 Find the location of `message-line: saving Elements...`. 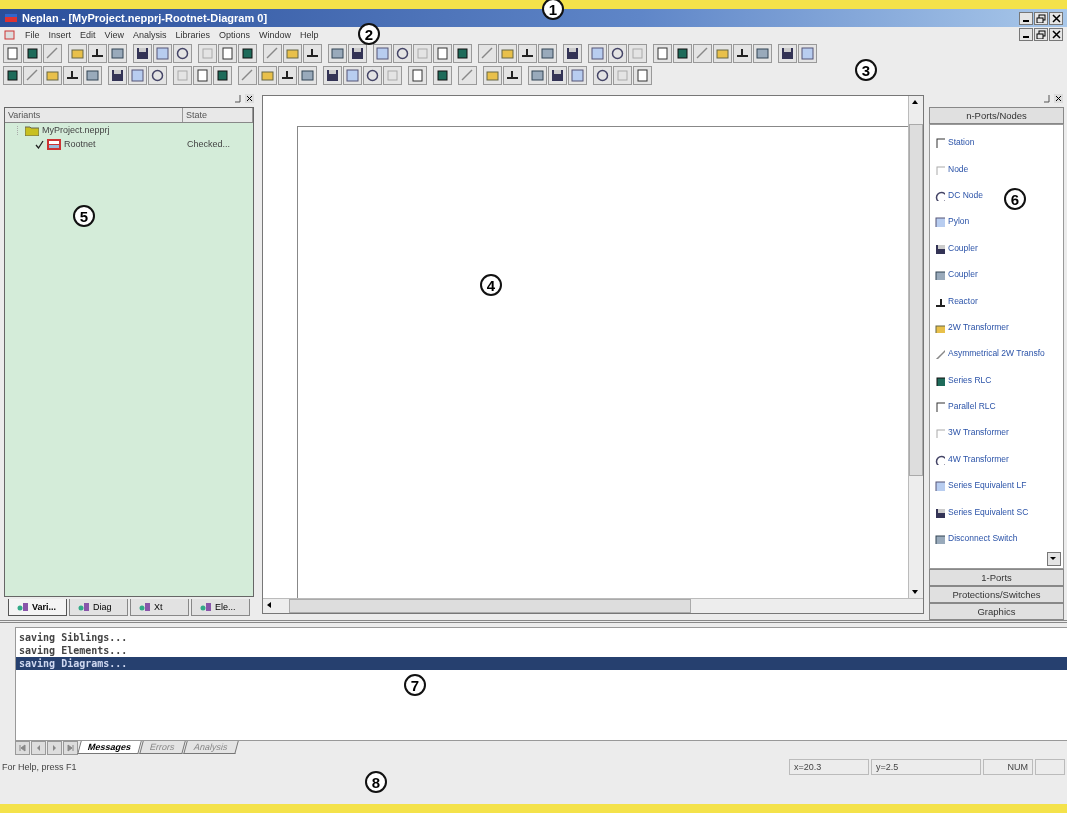

message-line: saving Elements... is located at coordinates (541, 650).